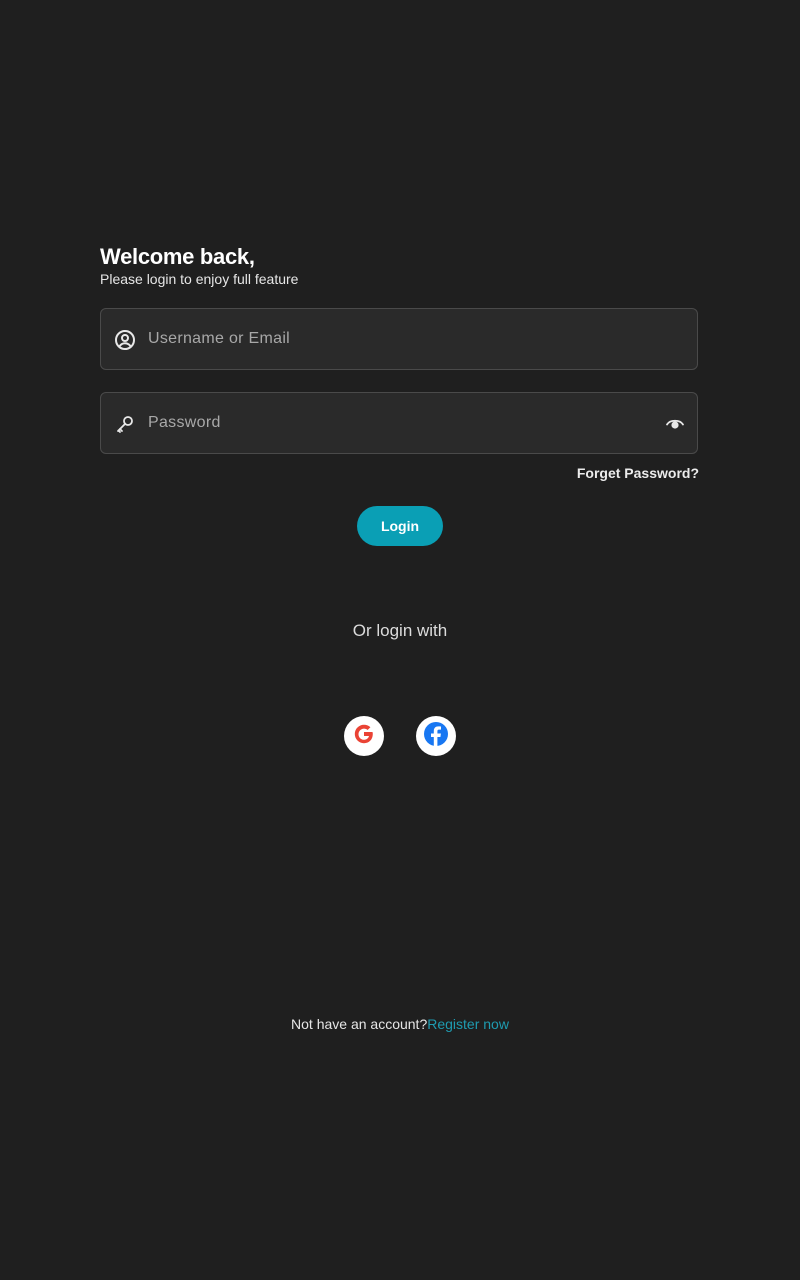 This screenshot has height=1280, width=800. I want to click on eye-icon, so click(675, 424).